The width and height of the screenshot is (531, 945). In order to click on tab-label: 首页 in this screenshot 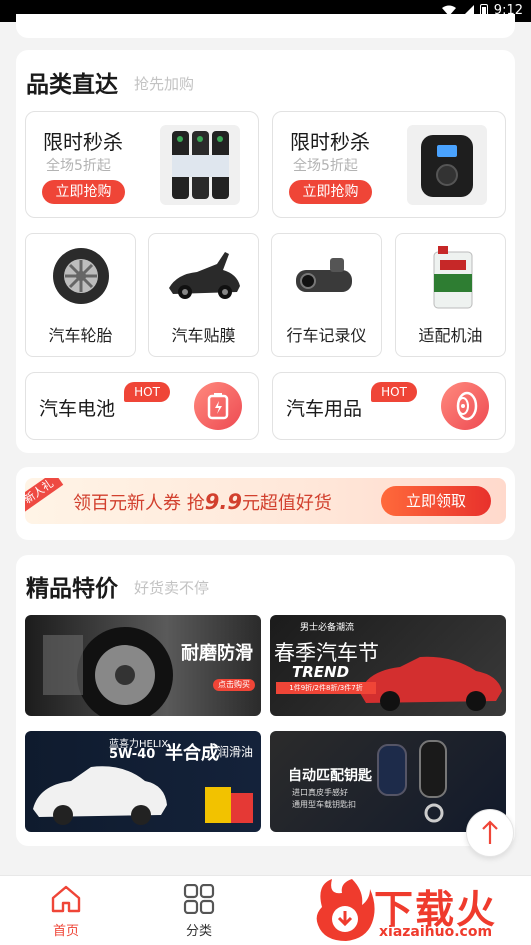, I will do `click(65, 931)`.